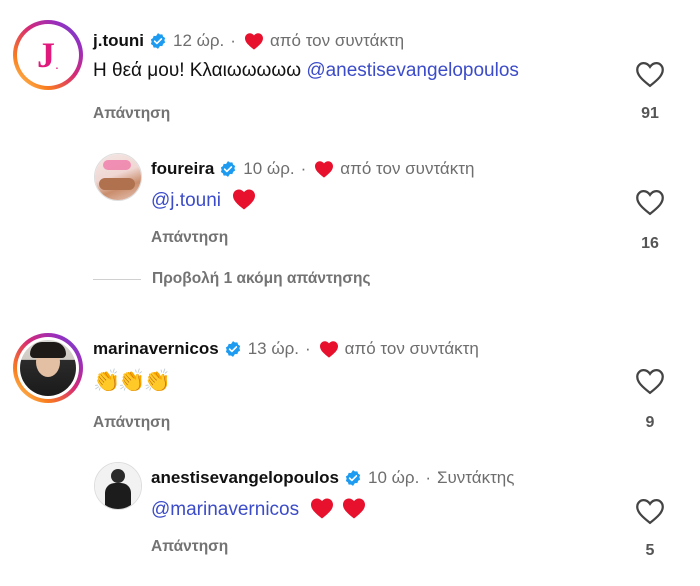 This screenshot has height=586, width=700. I want to click on reply-text: @j.touni, so click(203, 200).